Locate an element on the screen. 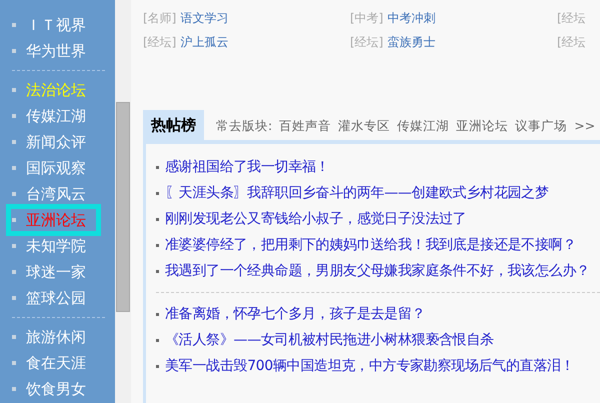 This screenshot has height=403, width=600. sidebar-link: 传媒江湖 is located at coordinates (56, 116).